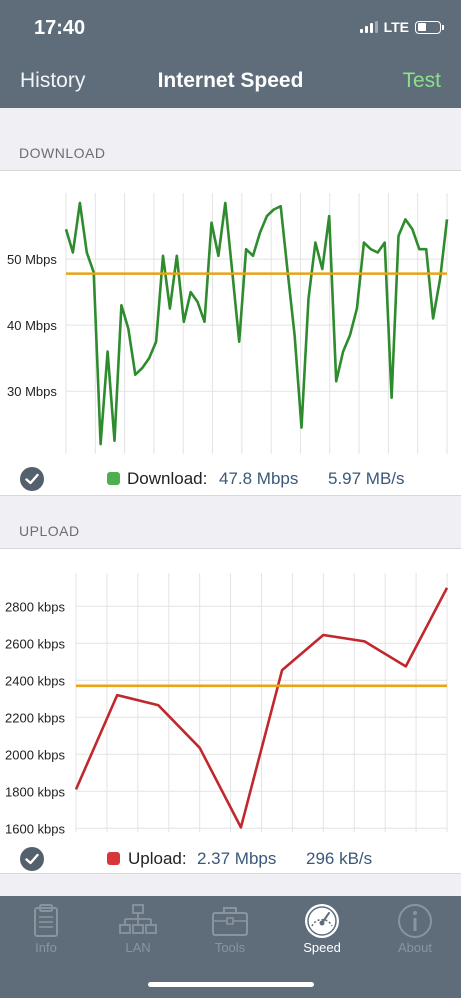 This screenshot has width=461, height=998. What do you see at coordinates (32, 391) in the screenshot?
I see `download-tick-label: 30 Mbps` at bounding box center [32, 391].